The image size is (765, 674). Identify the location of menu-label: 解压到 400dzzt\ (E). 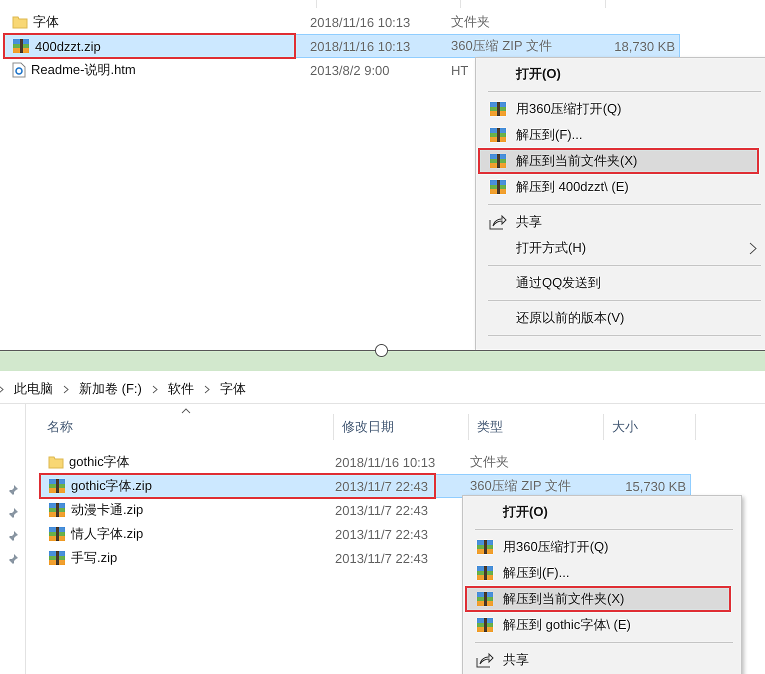
(572, 187).